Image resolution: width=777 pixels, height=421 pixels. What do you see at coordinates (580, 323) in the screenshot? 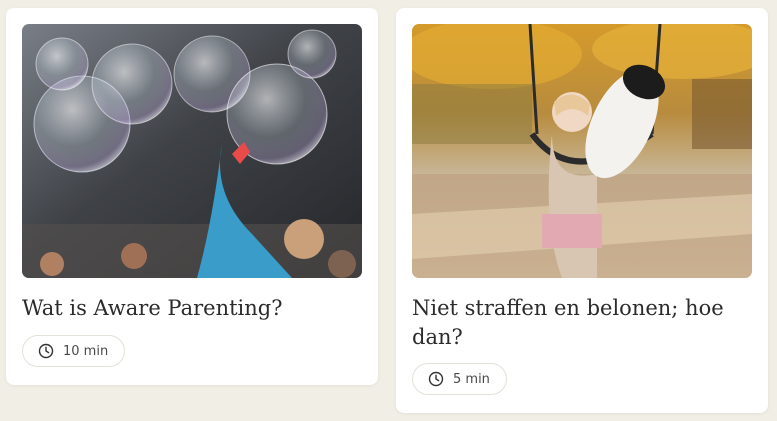
I see `article-title: Niet straffen en belonen; hoe dan?` at bounding box center [580, 323].